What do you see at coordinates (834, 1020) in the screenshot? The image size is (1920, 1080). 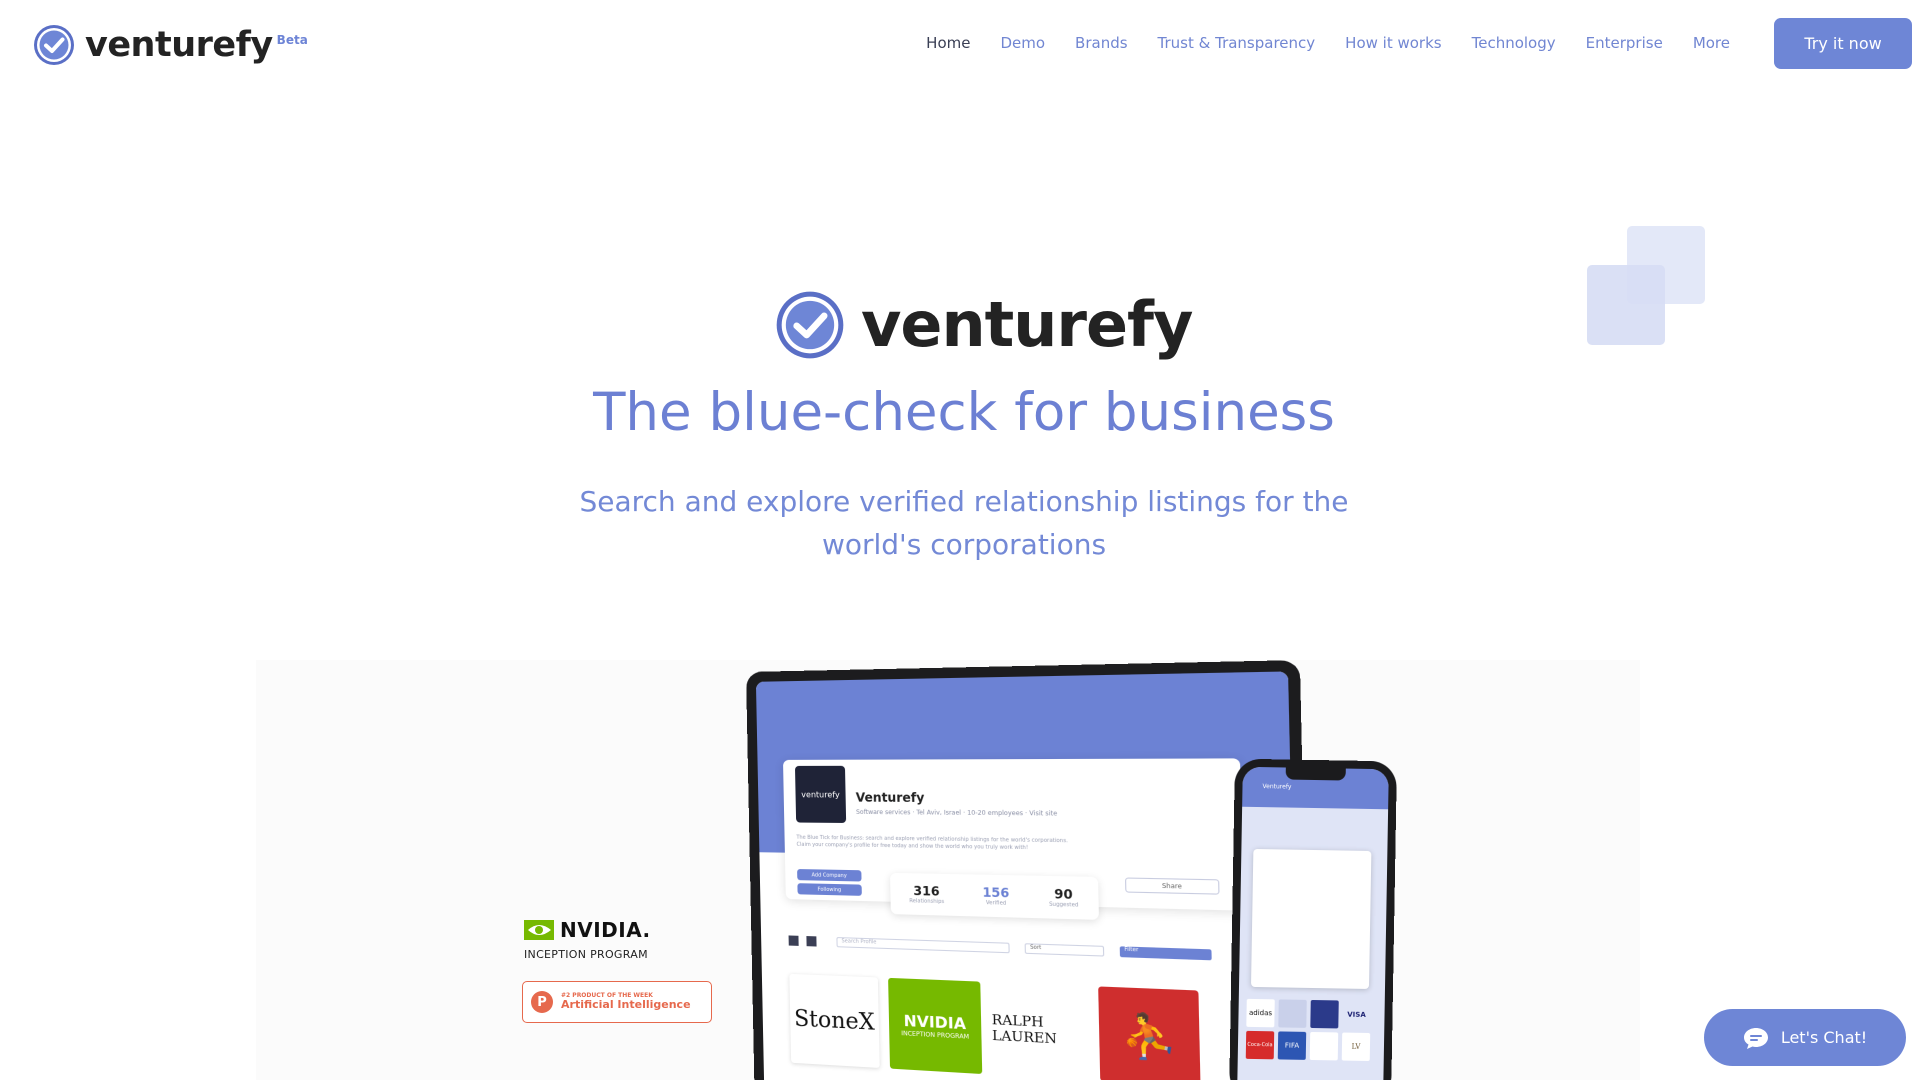 I see `brand-tile-stonex: StoneX` at bounding box center [834, 1020].